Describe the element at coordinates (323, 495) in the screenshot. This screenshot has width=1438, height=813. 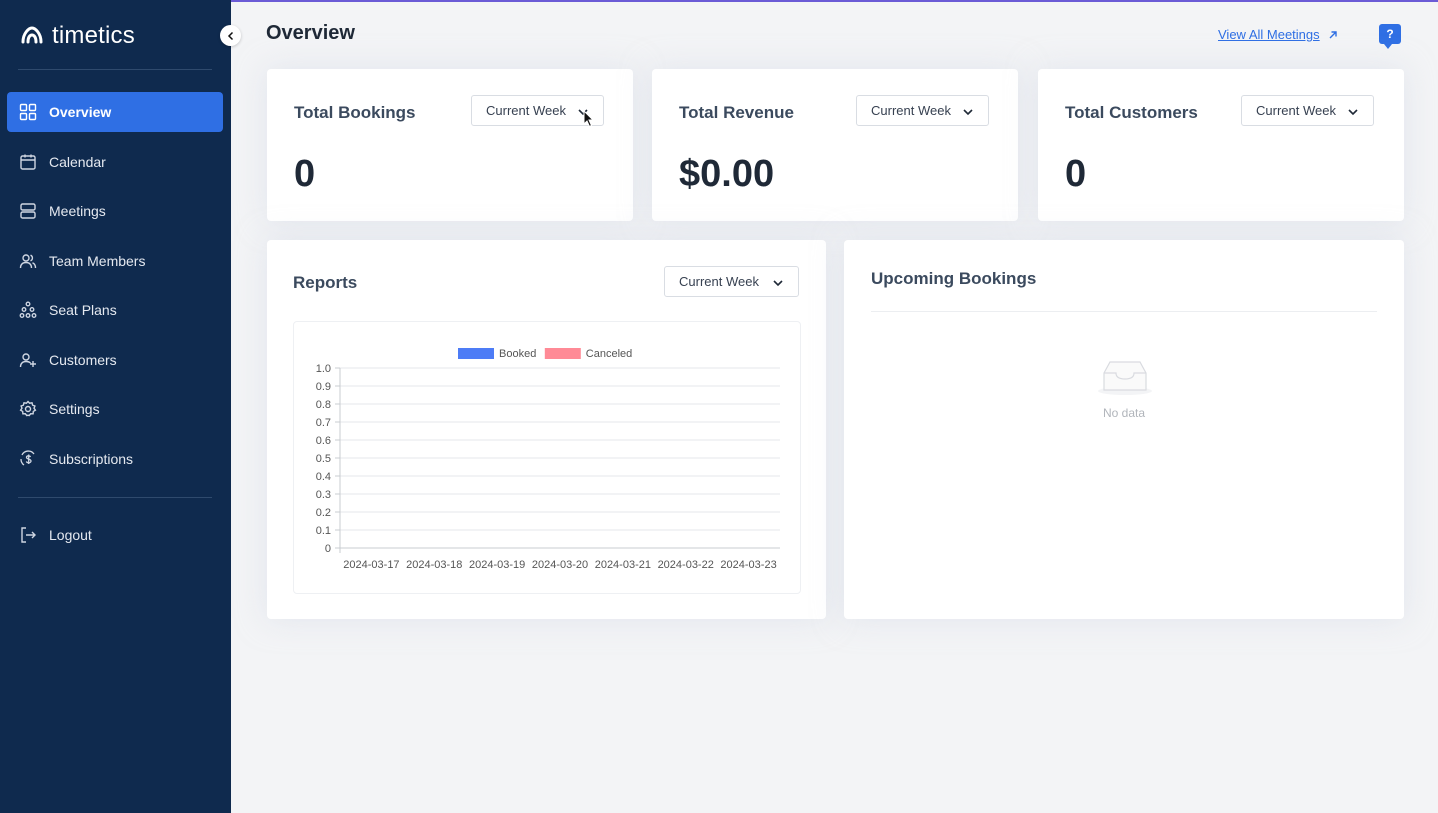
I see `y-tick-label: 0.3` at that location.